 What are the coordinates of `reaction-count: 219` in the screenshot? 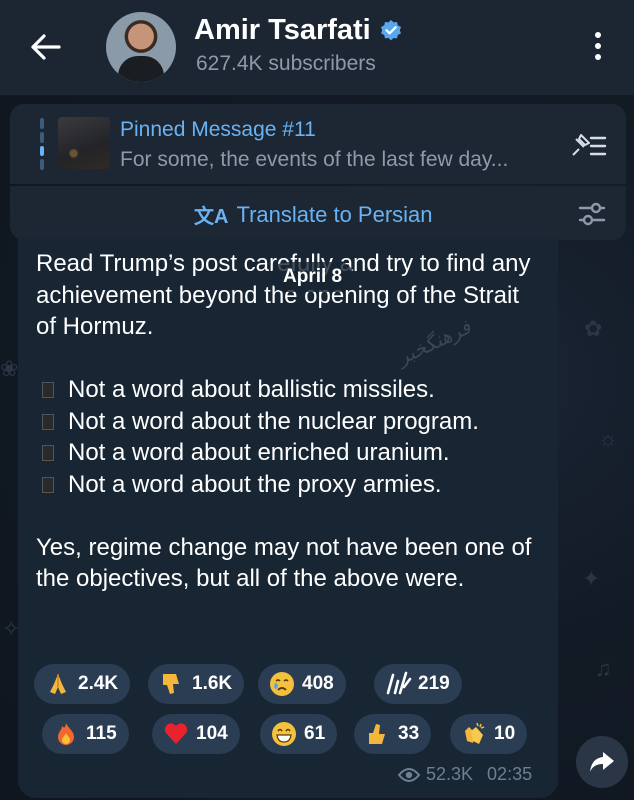 It's located at (434, 683).